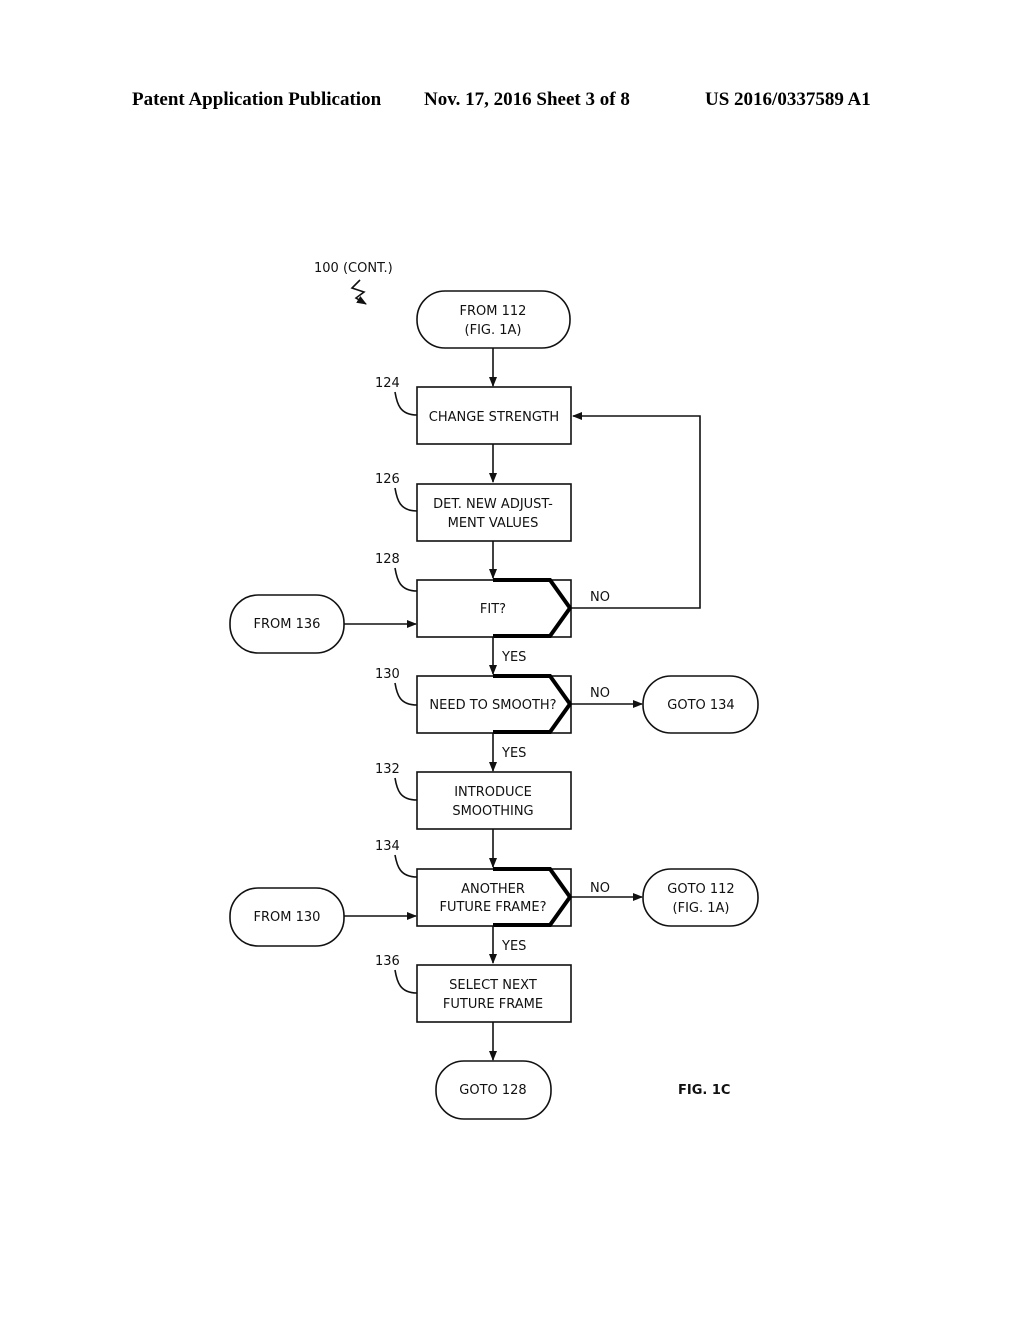 The image size is (1024, 1320). I want to click on step-text: SELECT NEXT, so click(493, 985).